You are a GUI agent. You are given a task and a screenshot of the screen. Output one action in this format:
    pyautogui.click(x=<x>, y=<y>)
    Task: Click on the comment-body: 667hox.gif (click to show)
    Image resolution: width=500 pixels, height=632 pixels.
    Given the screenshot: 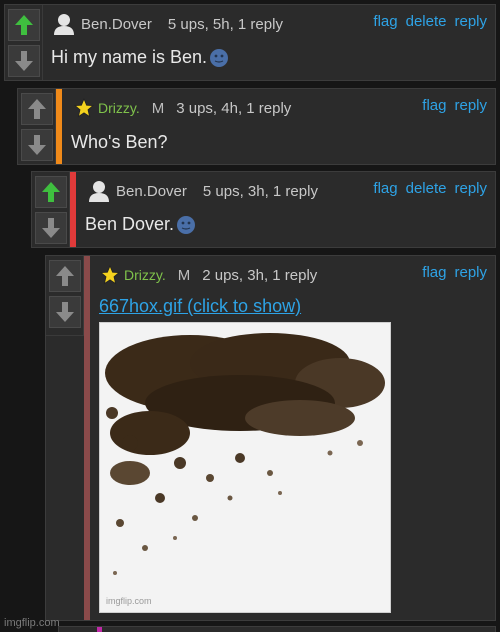 What is the action you would take?
    pyautogui.click(x=200, y=306)
    